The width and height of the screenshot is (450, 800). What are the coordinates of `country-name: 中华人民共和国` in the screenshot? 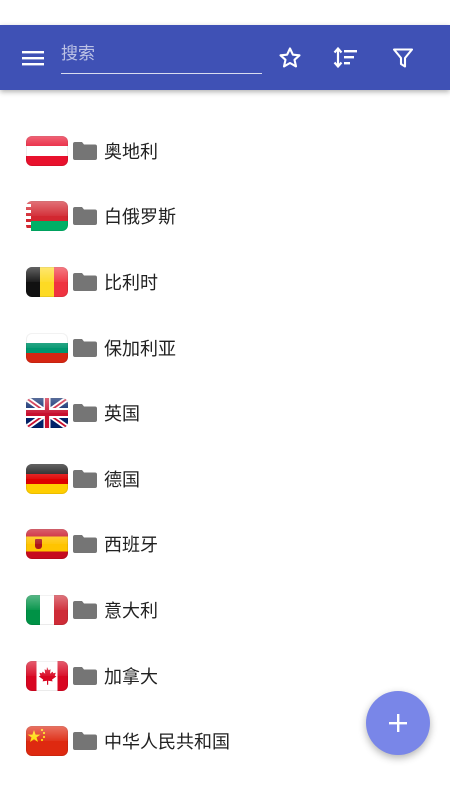 It's located at (167, 743).